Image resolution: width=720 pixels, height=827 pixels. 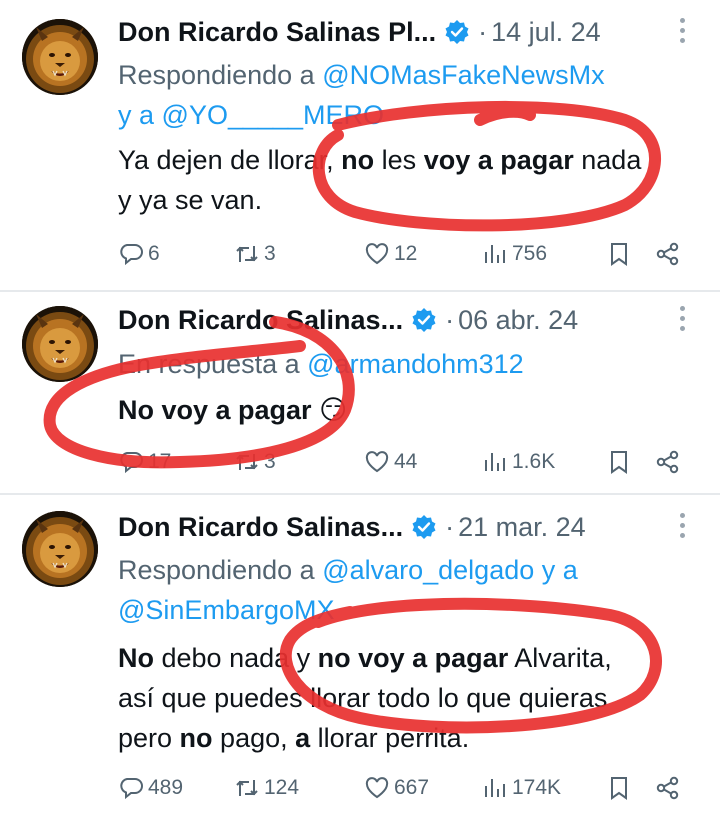 What do you see at coordinates (144, 462) in the screenshot?
I see `reply-button: 17` at bounding box center [144, 462].